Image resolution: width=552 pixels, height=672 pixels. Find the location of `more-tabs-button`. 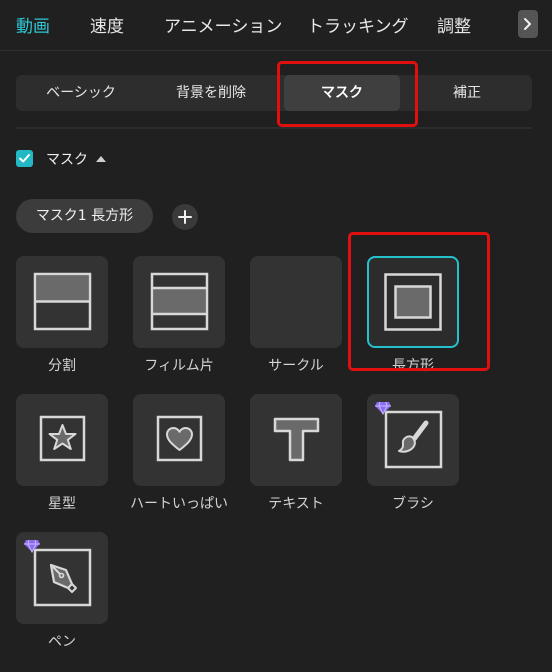

more-tabs-button is located at coordinates (528, 24).